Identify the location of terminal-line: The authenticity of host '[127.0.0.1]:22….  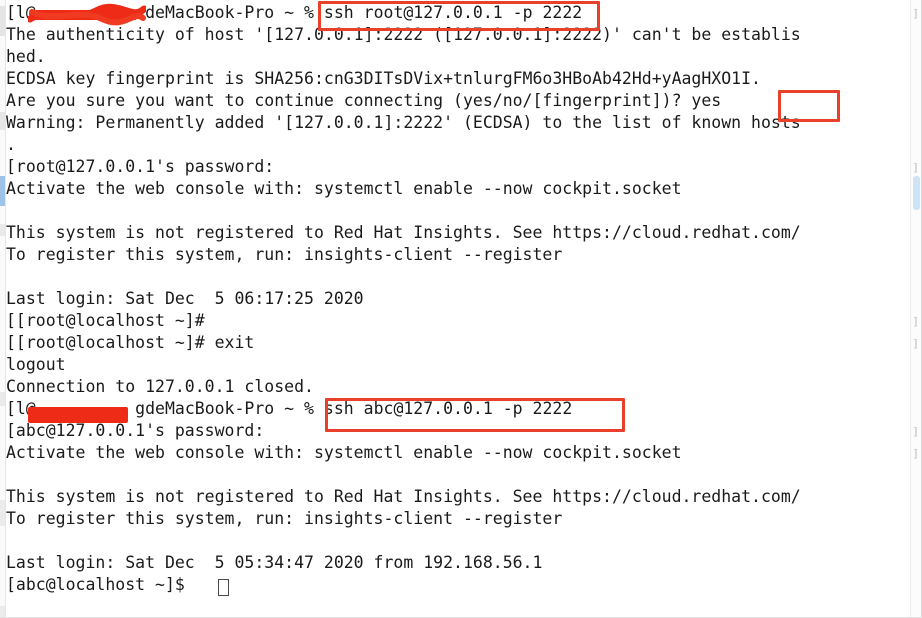
(403, 34).